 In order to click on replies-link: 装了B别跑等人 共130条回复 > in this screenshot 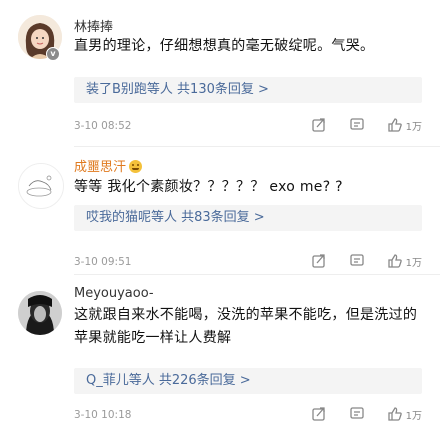, I will do `click(248, 90)`.